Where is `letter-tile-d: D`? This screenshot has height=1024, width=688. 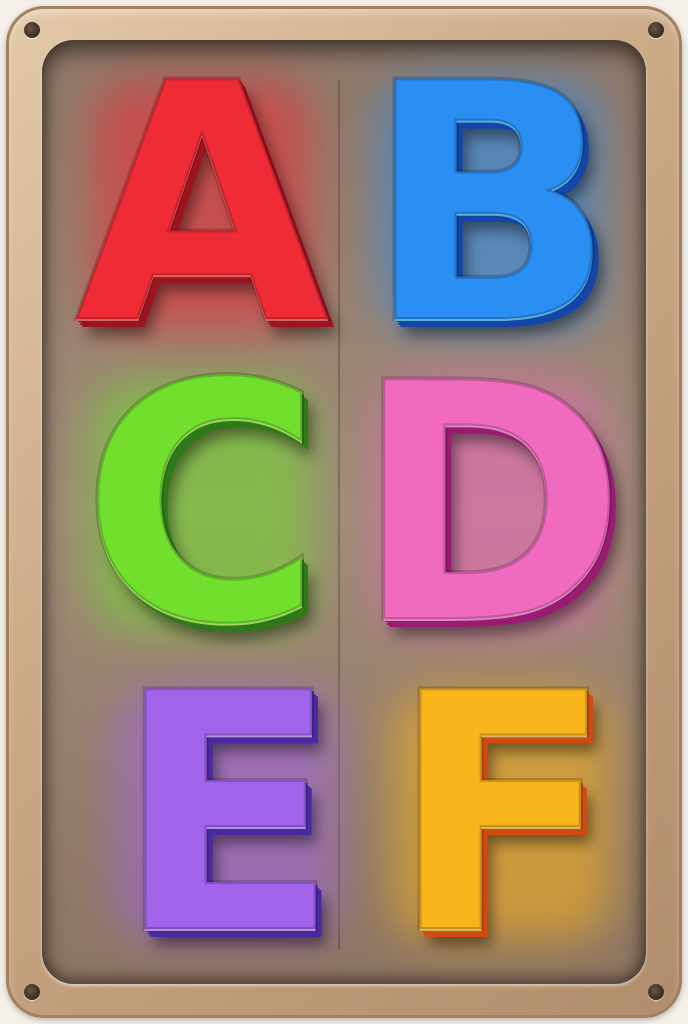
letter-tile-d: D is located at coordinates (490, 505).